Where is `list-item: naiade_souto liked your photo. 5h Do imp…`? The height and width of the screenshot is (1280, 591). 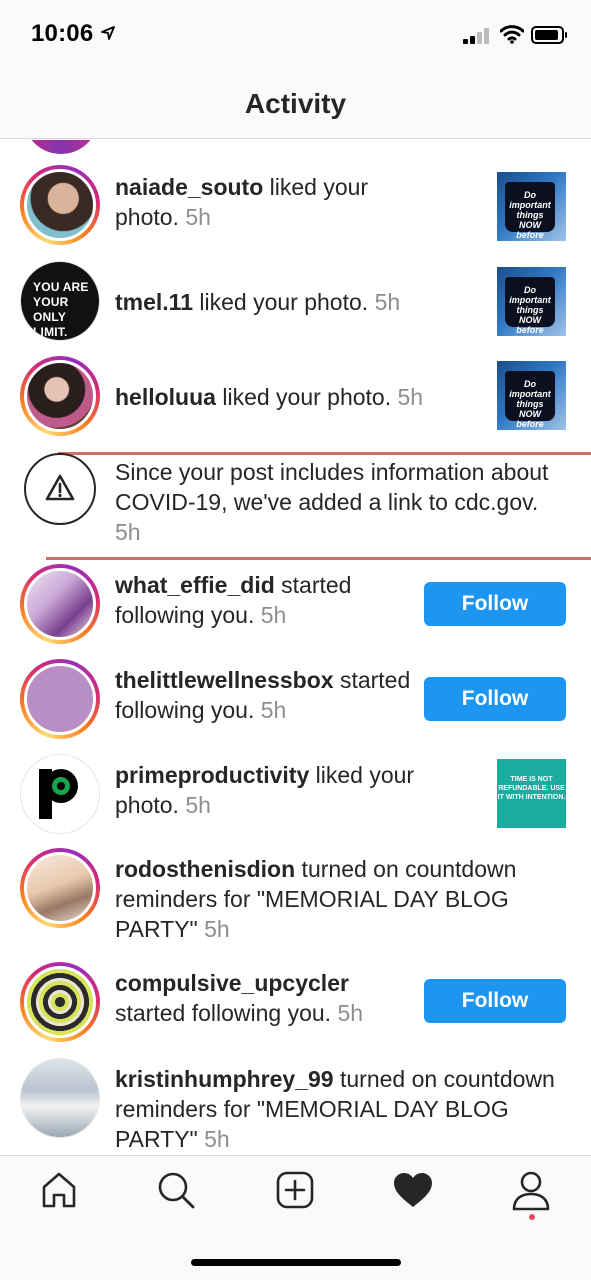 list-item: naiade_souto liked your photo. 5h Do imp… is located at coordinates (295, 205).